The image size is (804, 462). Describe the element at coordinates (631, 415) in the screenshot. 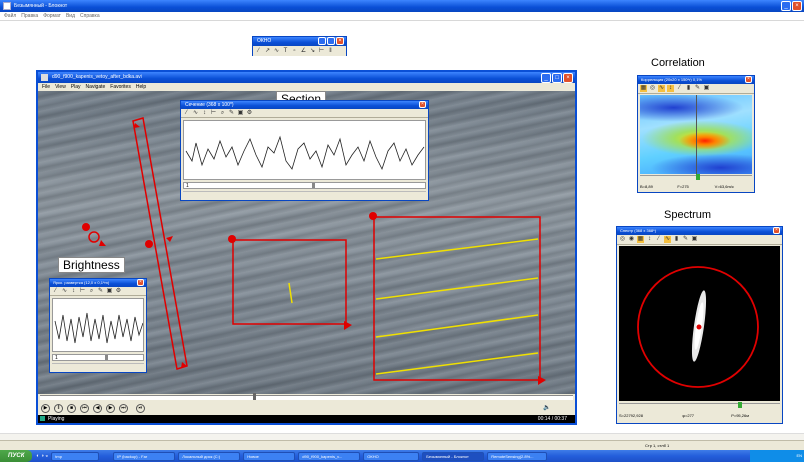

I see `spectrum-s-value: S=22792,928` at that location.